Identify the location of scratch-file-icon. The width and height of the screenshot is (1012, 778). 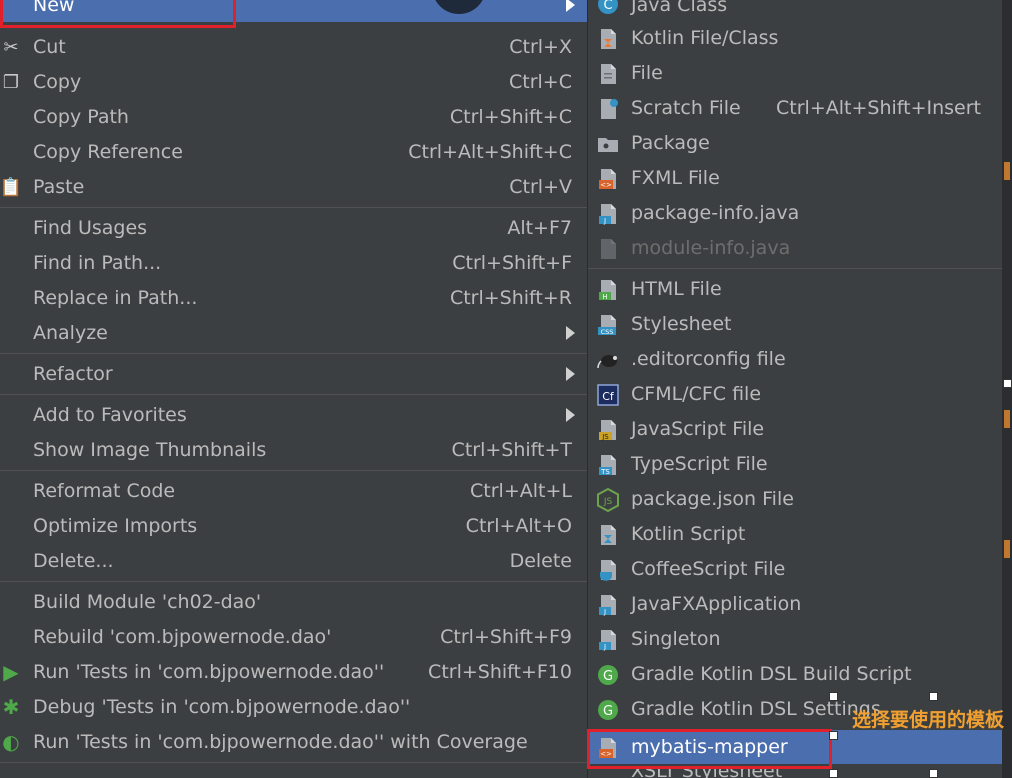
(609, 109).